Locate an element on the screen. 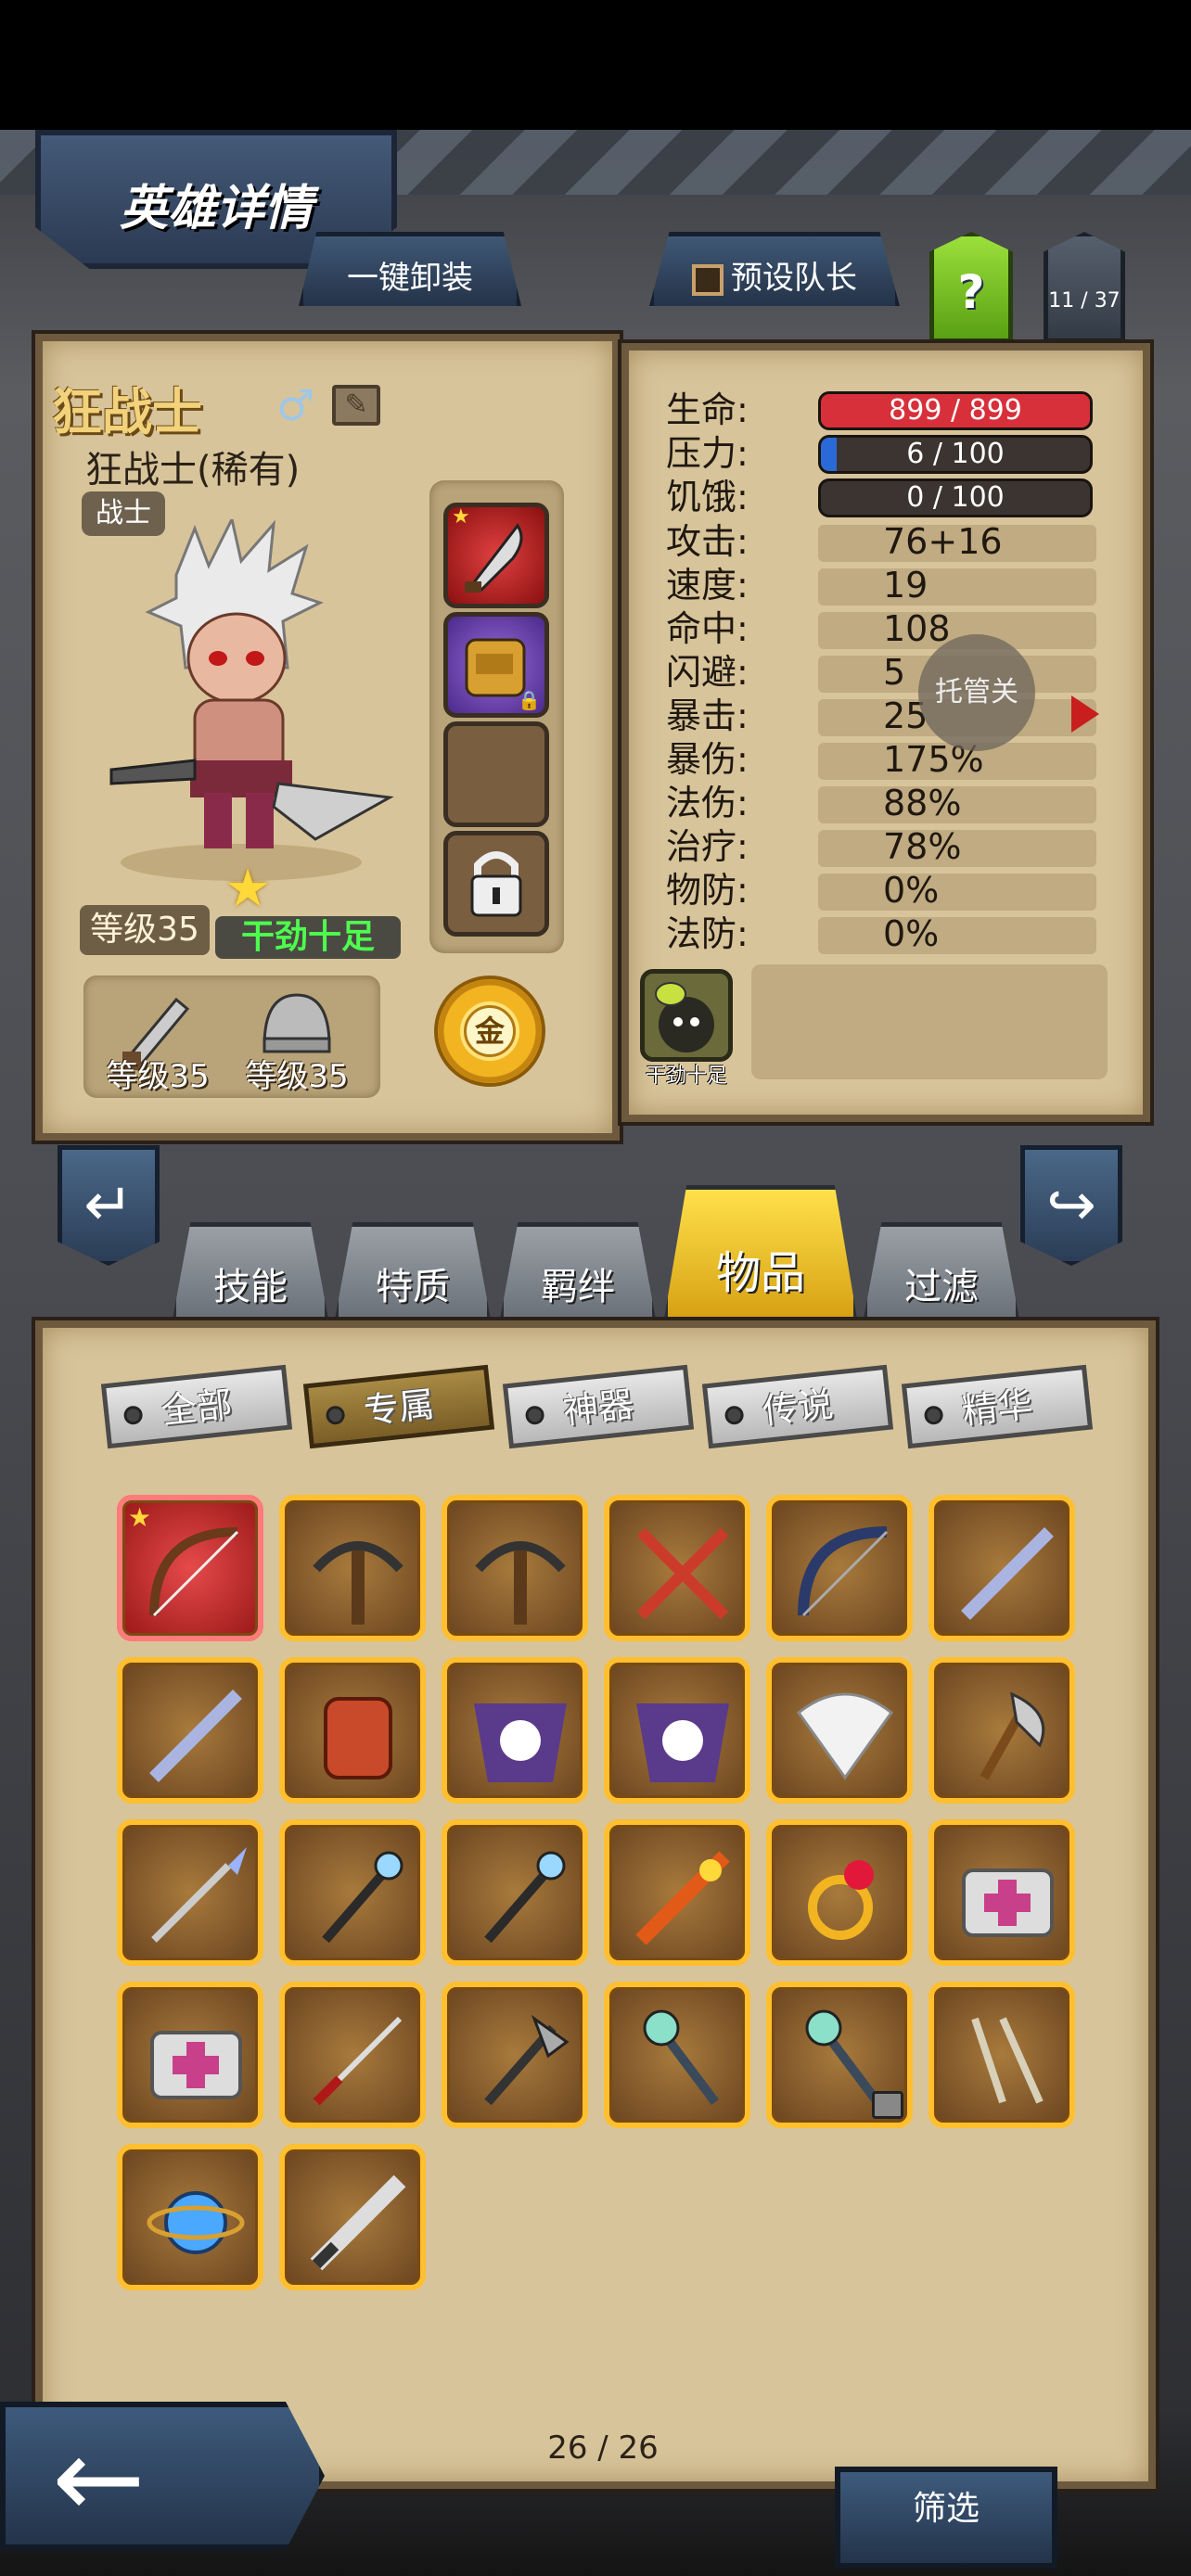 This screenshot has height=2576, width=1191. help-button: ? is located at coordinates (971, 287).